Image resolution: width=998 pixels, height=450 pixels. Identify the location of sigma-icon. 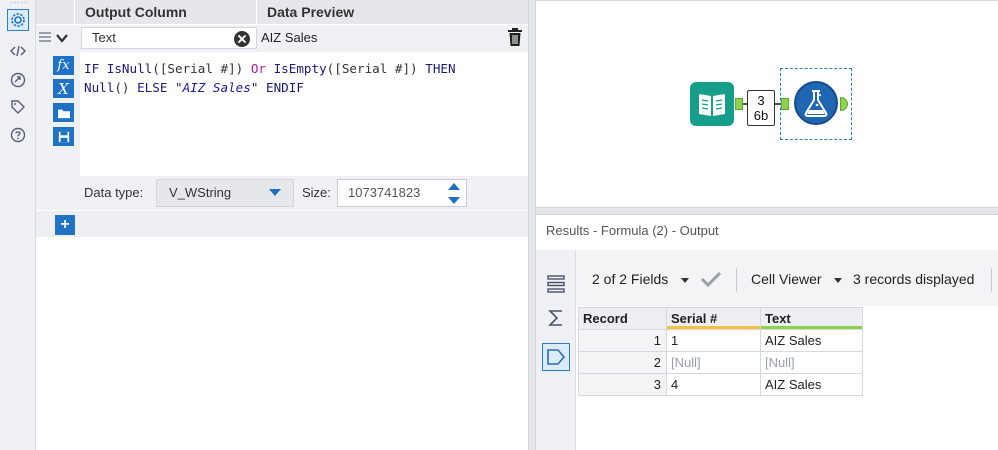
(555, 318).